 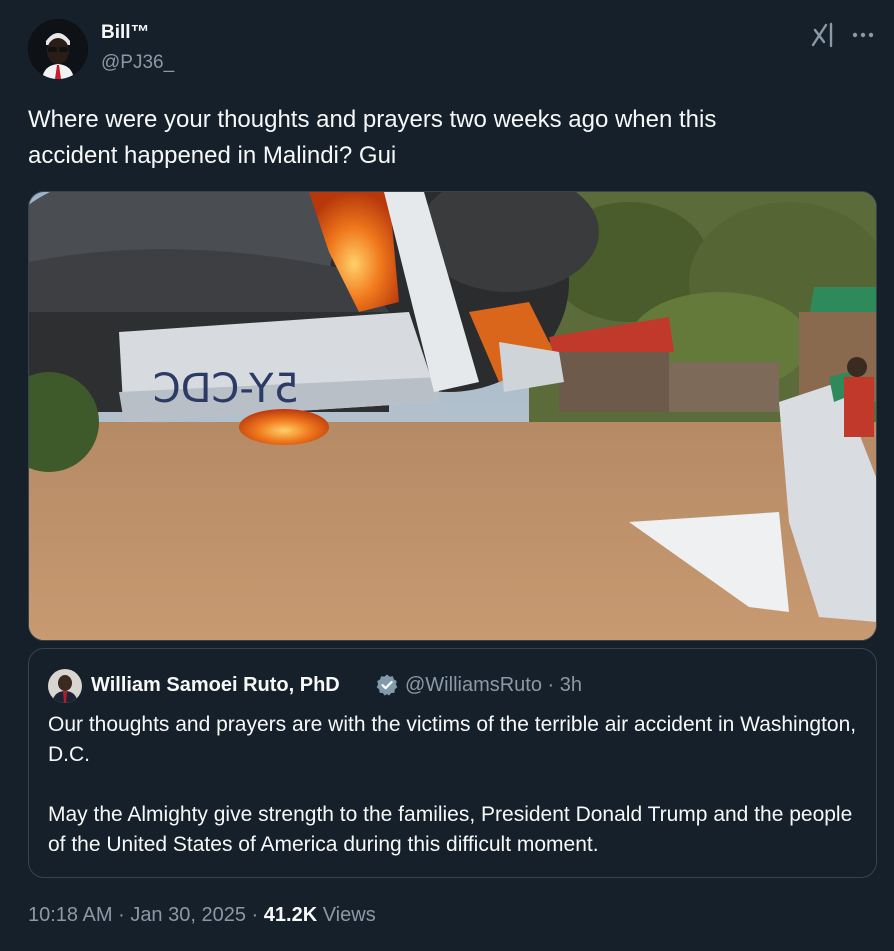 What do you see at coordinates (863, 35) in the screenshot?
I see `more-icon` at bounding box center [863, 35].